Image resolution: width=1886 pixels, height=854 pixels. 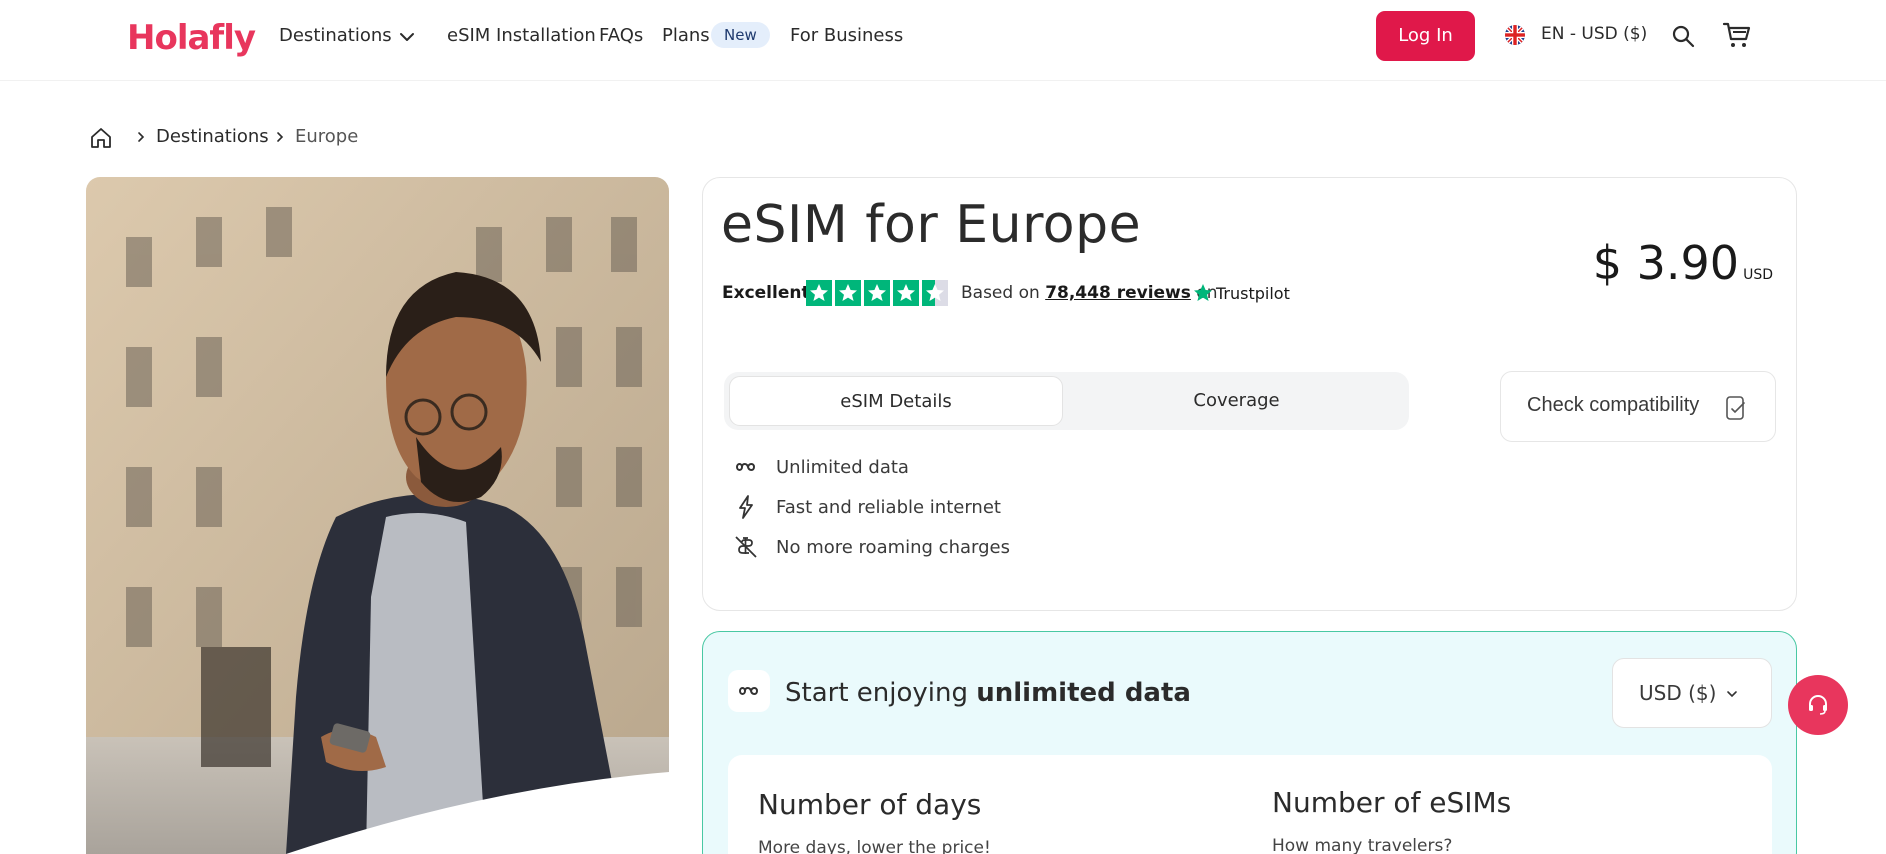 What do you see at coordinates (1425, 36) in the screenshot?
I see `login-button: Log In` at bounding box center [1425, 36].